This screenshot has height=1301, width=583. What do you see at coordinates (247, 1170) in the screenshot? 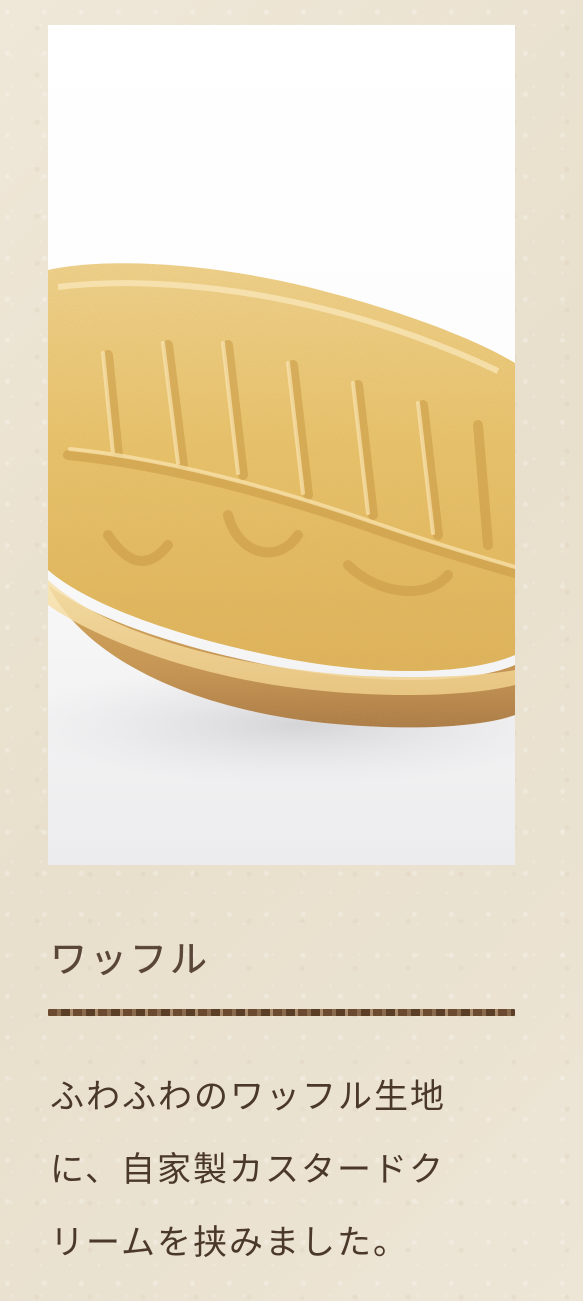
I see `description-line-2: に、自家製カスタードク` at bounding box center [247, 1170].